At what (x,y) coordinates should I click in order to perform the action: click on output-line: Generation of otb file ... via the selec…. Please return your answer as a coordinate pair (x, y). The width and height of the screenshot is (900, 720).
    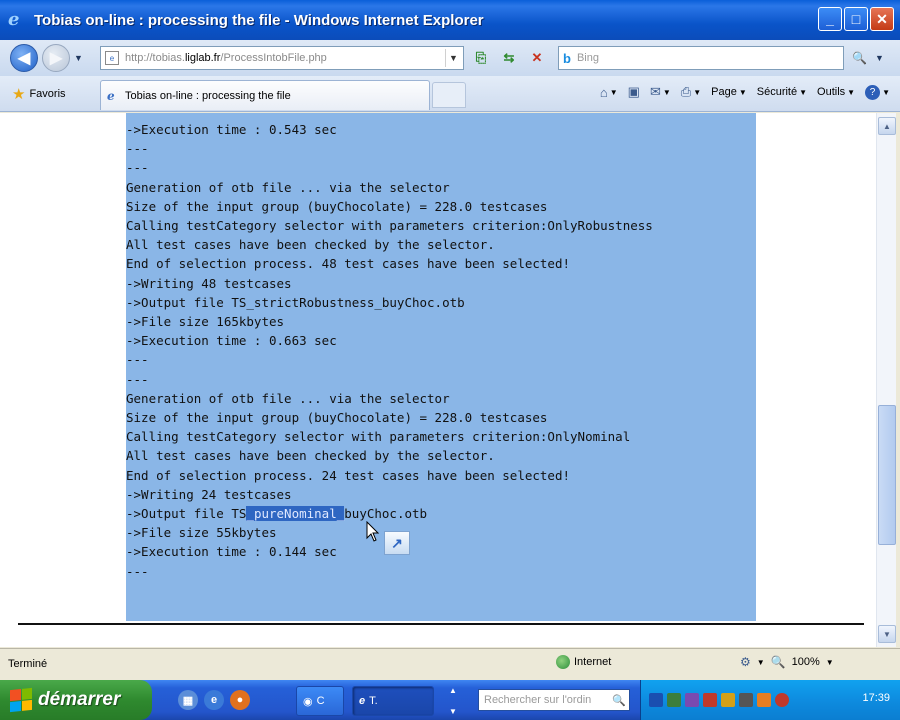
    Looking at the image, I should click on (288, 398).